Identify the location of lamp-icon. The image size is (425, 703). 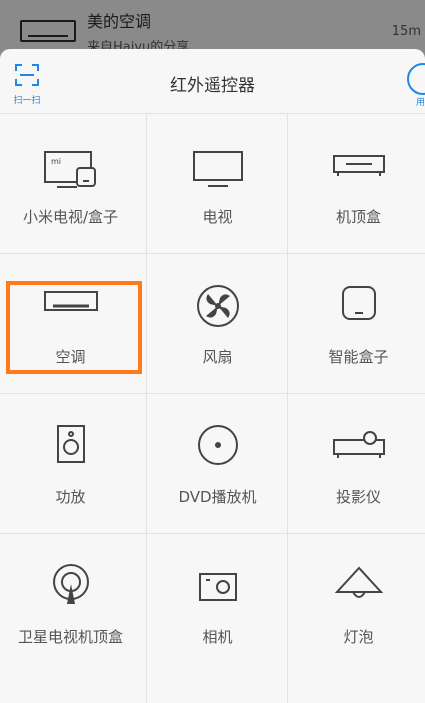
(358, 582).